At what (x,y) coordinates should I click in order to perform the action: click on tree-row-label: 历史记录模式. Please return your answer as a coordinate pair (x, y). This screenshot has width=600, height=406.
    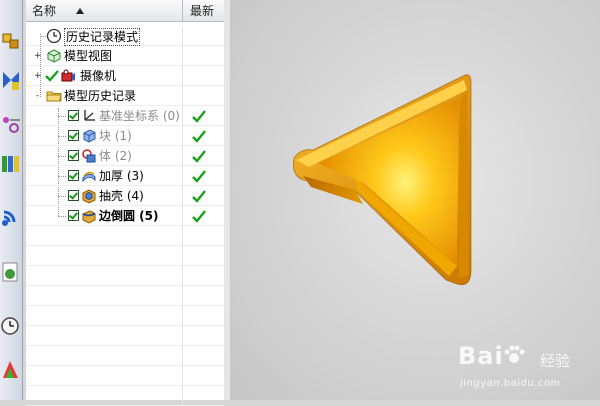
    Looking at the image, I should click on (102, 37).